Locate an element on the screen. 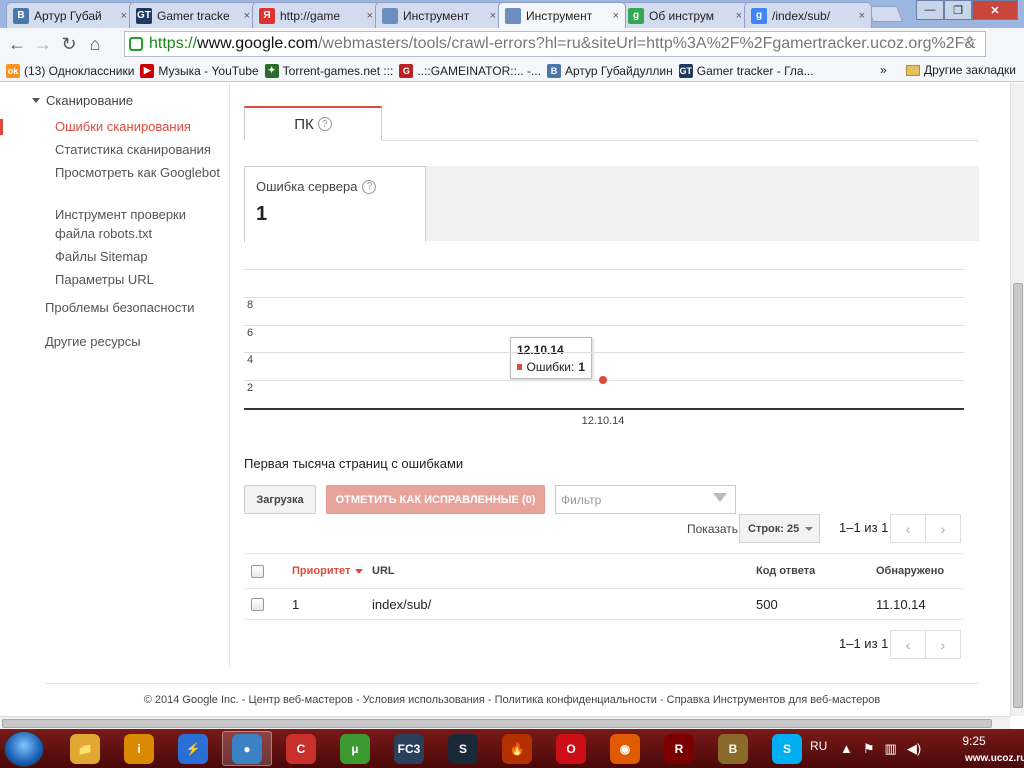 Image resolution: width=1024 pixels, height=768 pixels. favicon-icon: В is located at coordinates (21, 15).